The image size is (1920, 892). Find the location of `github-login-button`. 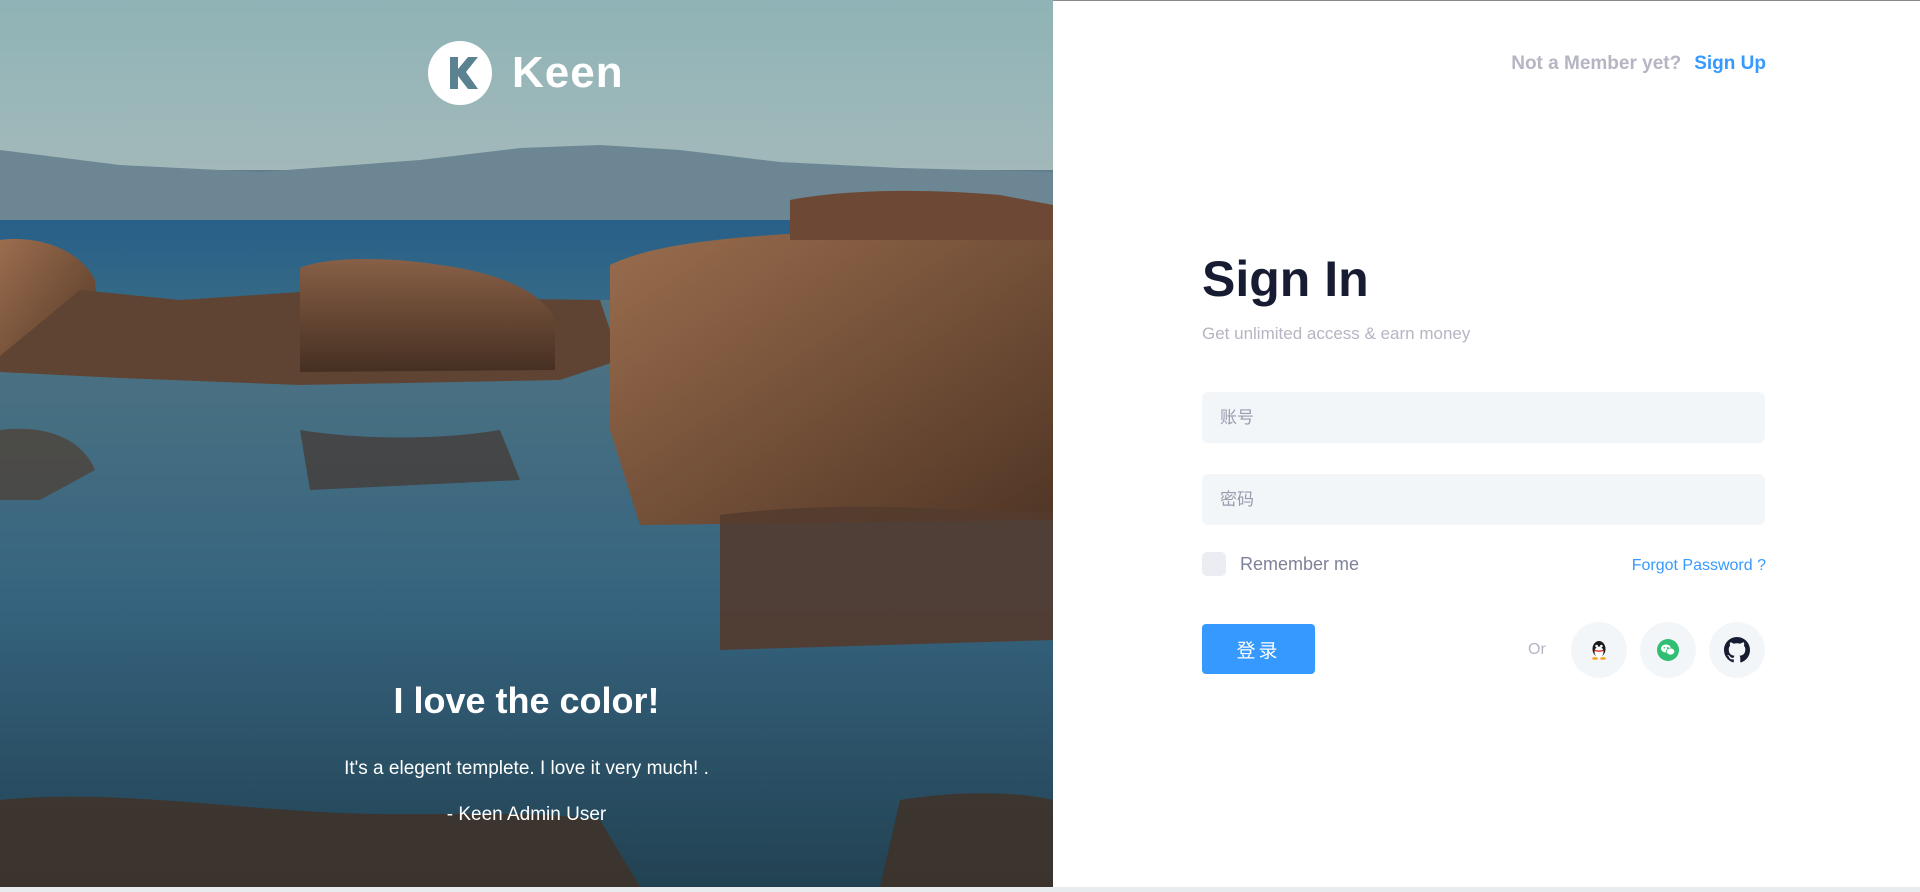

github-login-button is located at coordinates (1737, 650).